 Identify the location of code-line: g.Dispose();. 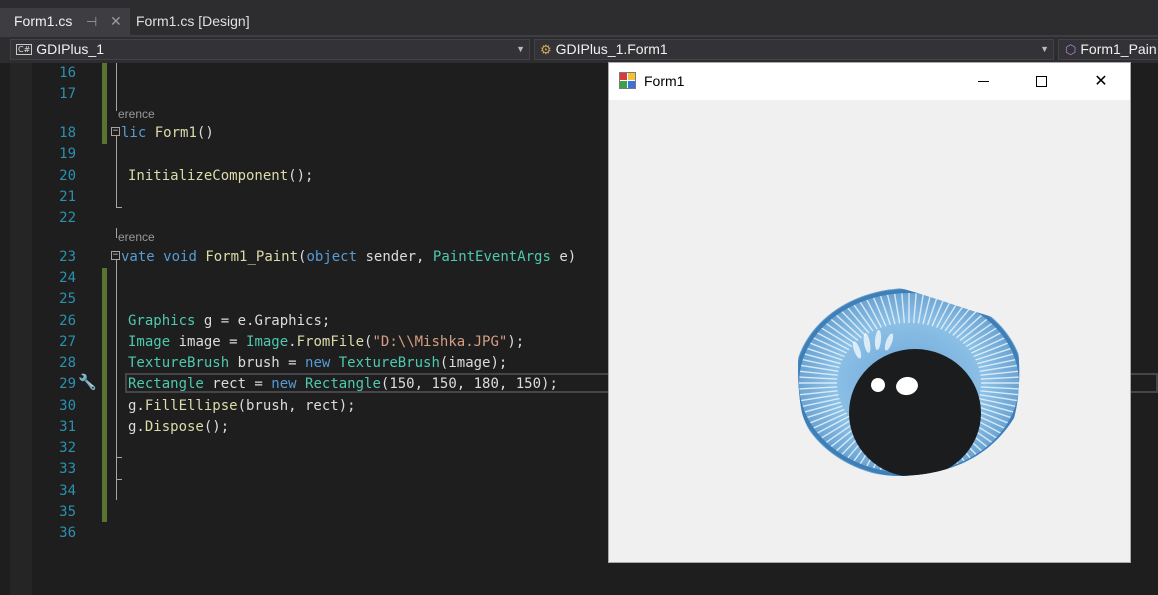
(178, 427).